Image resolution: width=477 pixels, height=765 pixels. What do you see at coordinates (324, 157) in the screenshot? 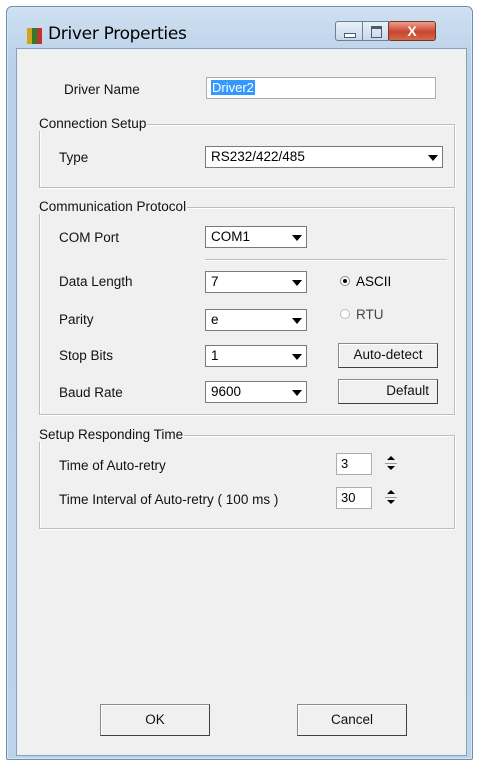
I see `type-dropdown: RS232/422/485` at bounding box center [324, 157].